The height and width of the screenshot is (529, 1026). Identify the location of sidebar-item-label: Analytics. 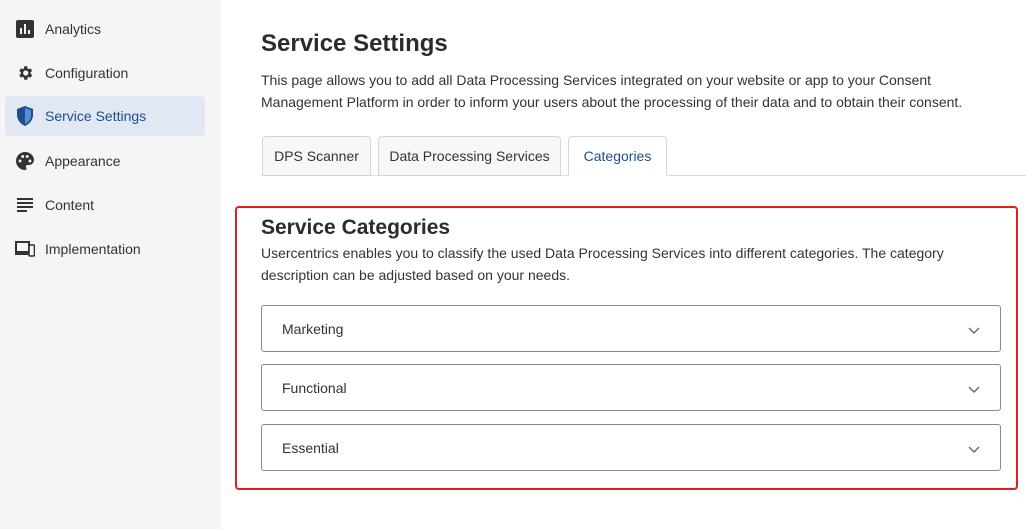
(73, 29).